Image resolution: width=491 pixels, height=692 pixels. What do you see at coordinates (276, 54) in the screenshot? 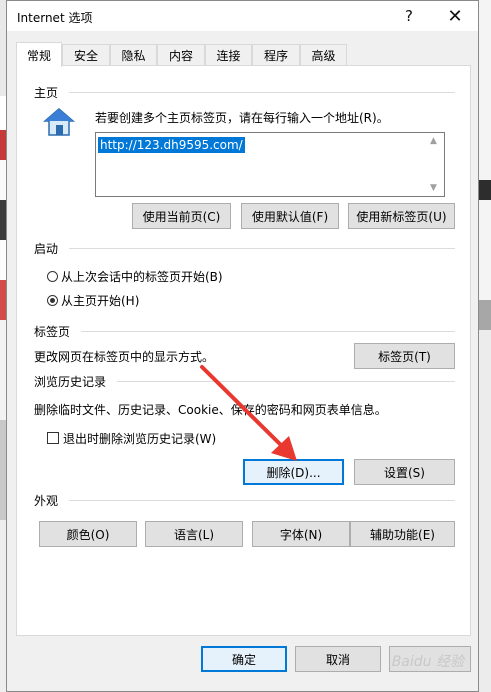
I see `tab-programs: 程序` at bounding box center [276, 54].